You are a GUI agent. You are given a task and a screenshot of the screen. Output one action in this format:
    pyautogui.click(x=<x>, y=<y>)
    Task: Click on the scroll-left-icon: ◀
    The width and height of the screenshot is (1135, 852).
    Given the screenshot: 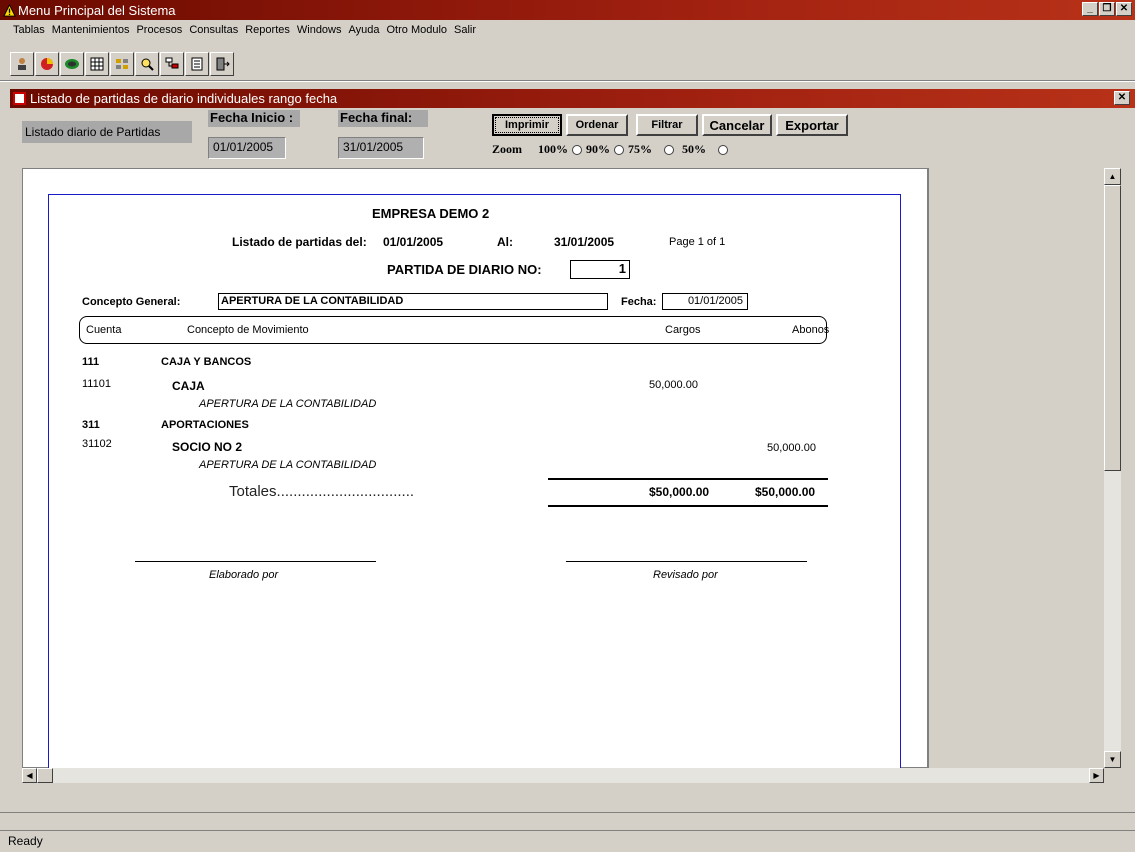 What is the action you would take?
    pyautogui.click(x=29, y=775)
    